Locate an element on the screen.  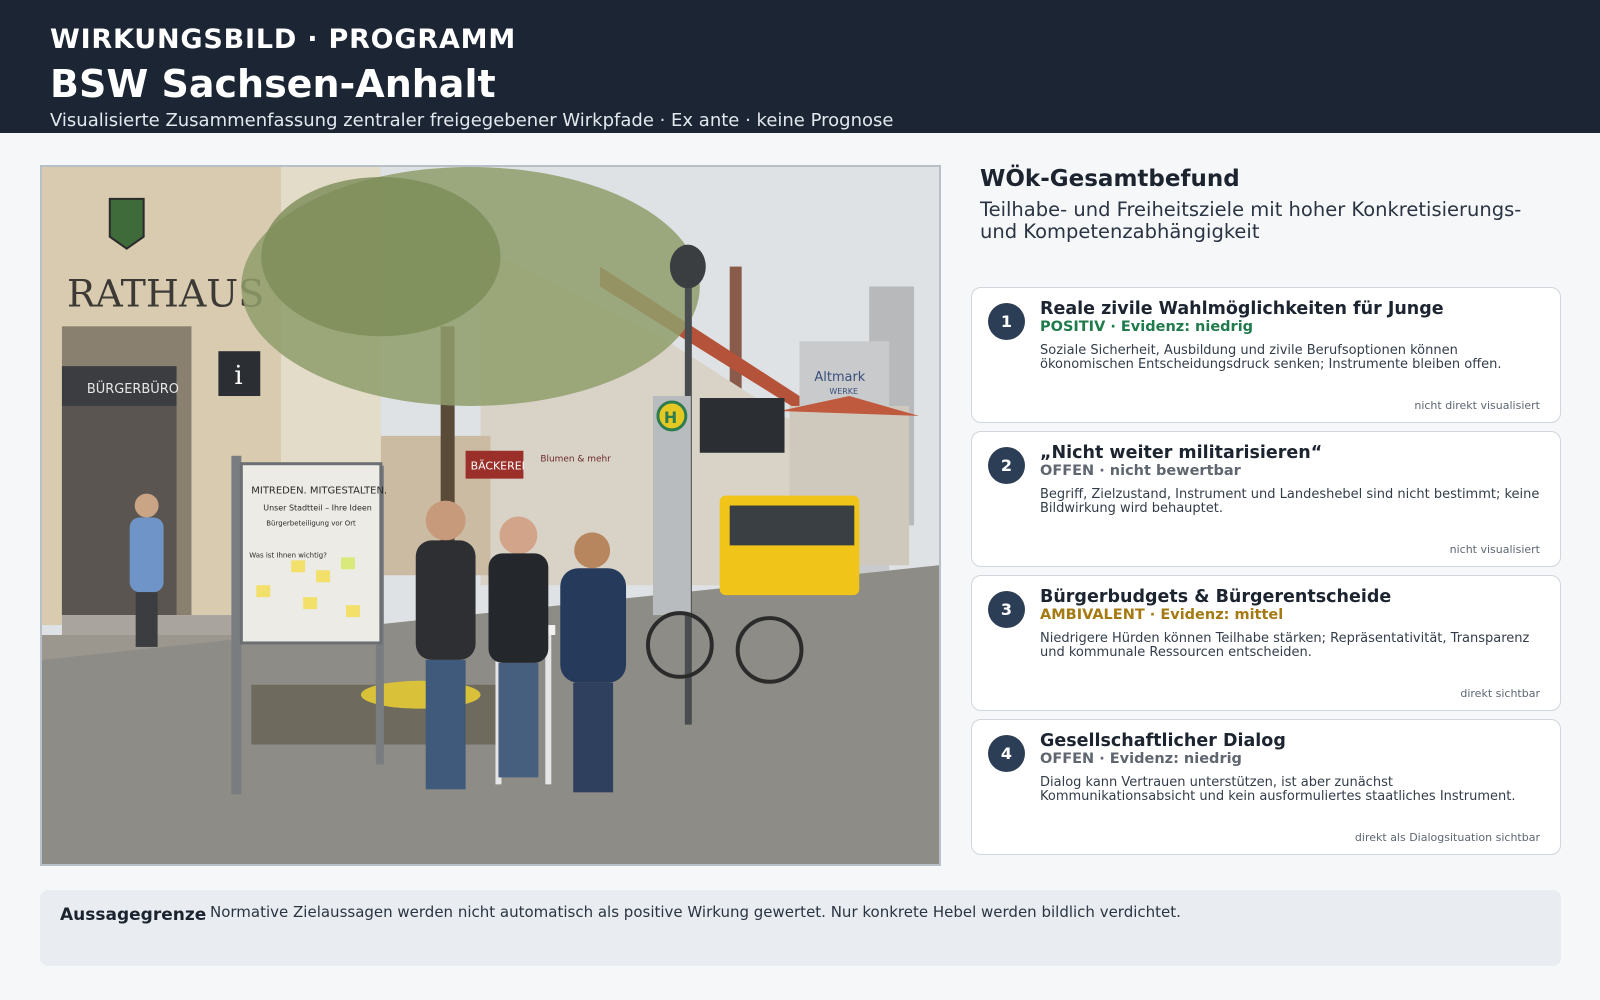
departure-board is located at coordinates (742, 425).